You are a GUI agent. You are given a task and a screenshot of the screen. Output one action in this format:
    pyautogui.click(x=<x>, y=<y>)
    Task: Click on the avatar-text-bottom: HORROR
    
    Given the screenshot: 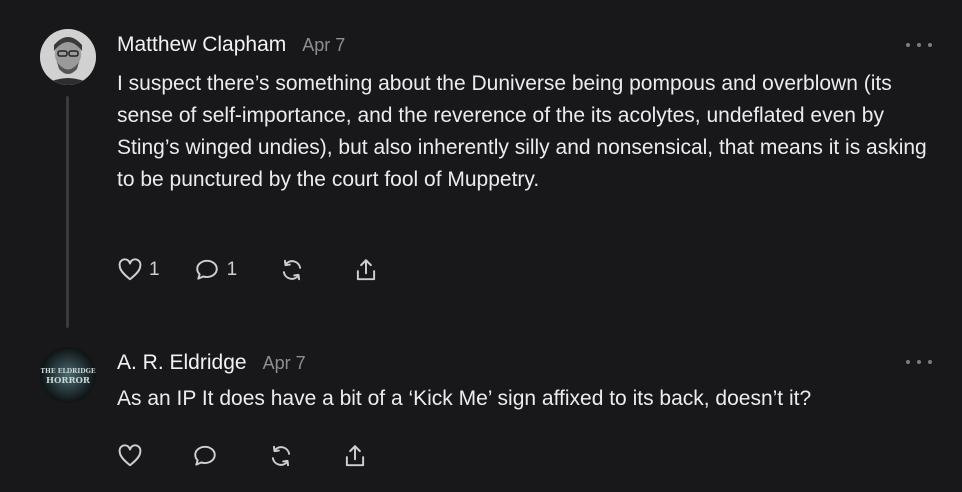 What is the action you would take?
    pyautogui.click(x=68, y=381)
    